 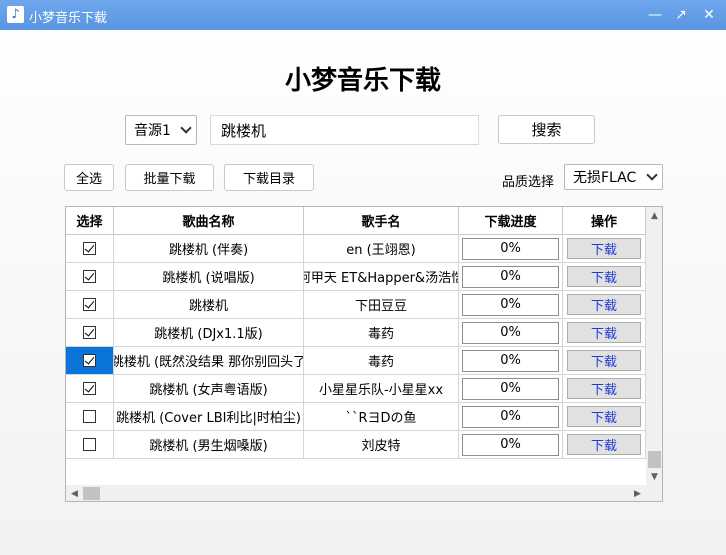 What do you see at coordinates (209, 221) in the screenshot?
I see `column-header-song: 歌曲名称` at bounding box center [209, 221].